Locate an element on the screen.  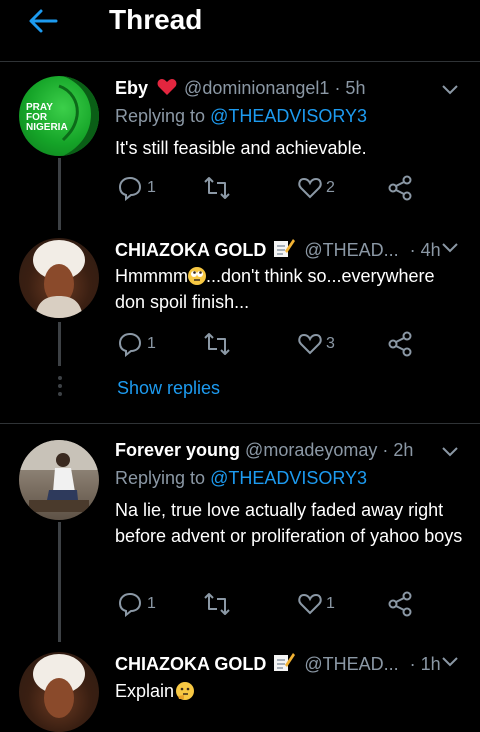
rolling-eyes-emoji is located at coordinates (196, 276).